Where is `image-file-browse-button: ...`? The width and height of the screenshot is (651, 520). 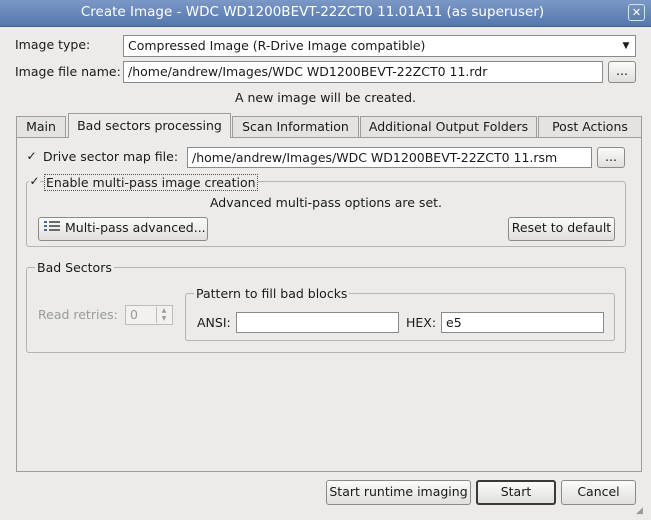 image-file-browse-button: ... is located at coordinates (622, 72).